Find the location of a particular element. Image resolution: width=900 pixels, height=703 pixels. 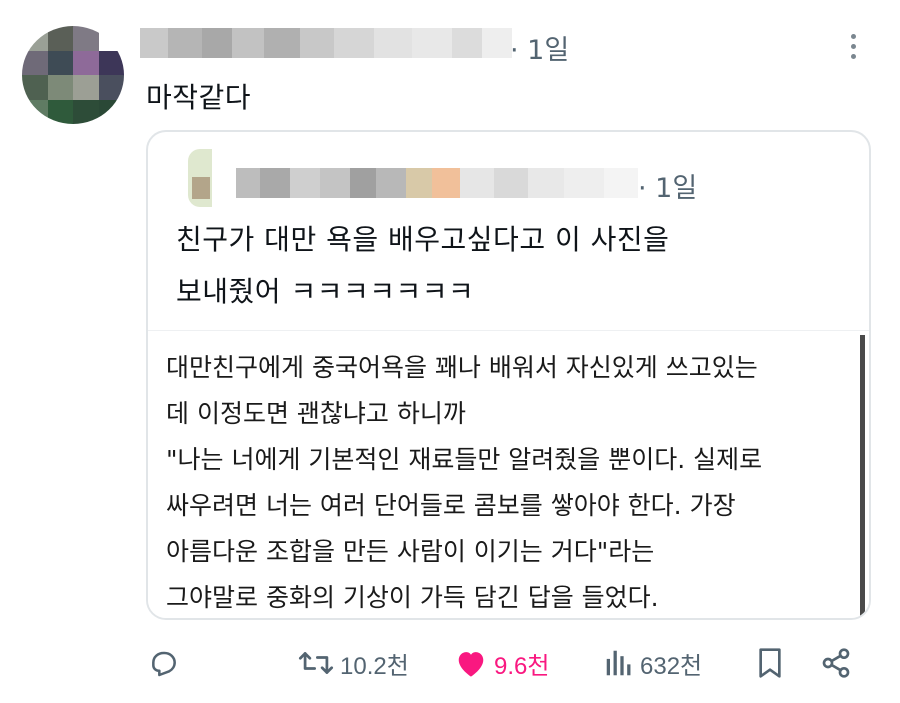

heart-icon is located at coordinates (471, 664).